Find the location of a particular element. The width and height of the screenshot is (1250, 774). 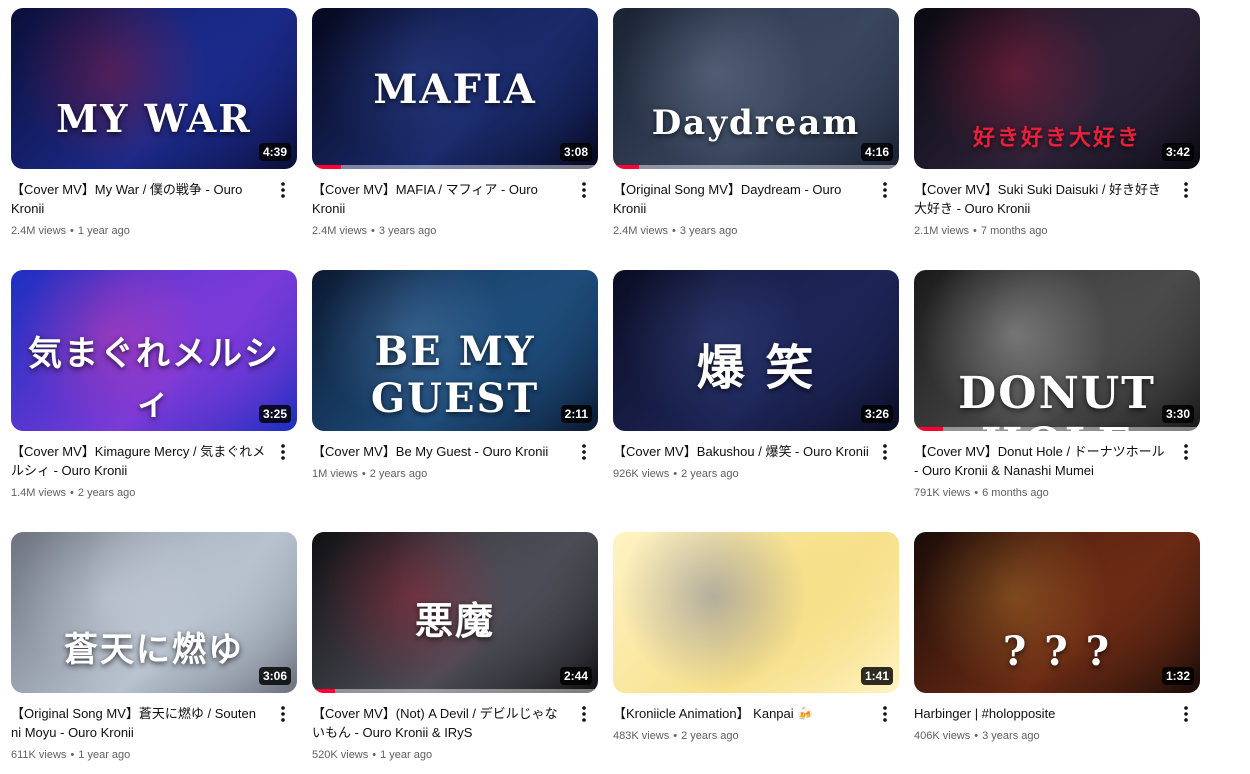

thumbnail-overlay-text: 好き好き大好き is located at coordinates (1056, 138).